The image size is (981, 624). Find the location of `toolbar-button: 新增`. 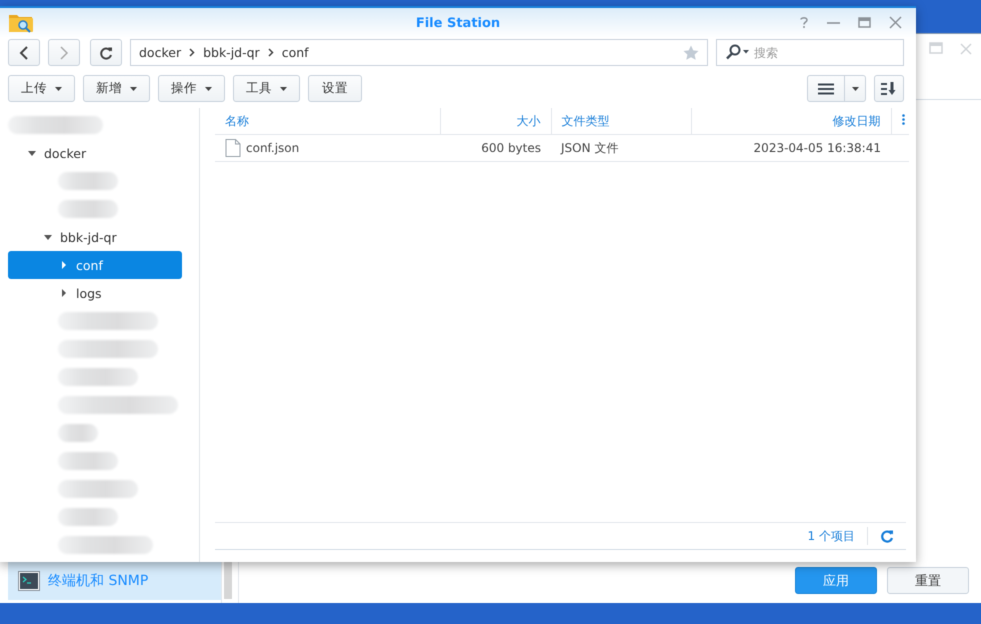

toolbar-button: 新增 is located at coordinates (116, 88).